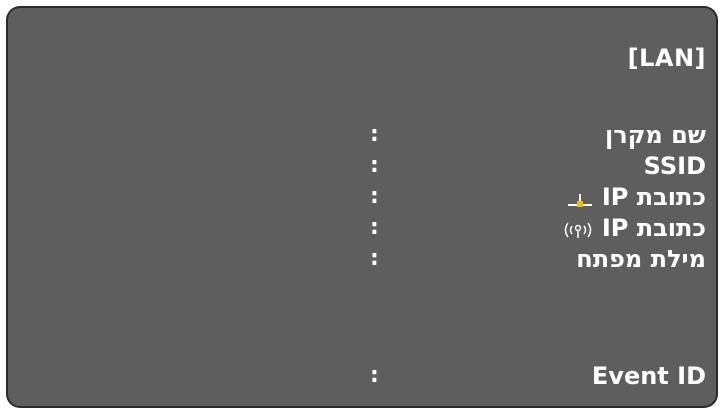 The width and height of the screenshot is (728, 418). What do you see at coordinates (357, 259) in the screenshot?
I see `keyword-row: מילת מפתח :` at bounding box center [357, 259].